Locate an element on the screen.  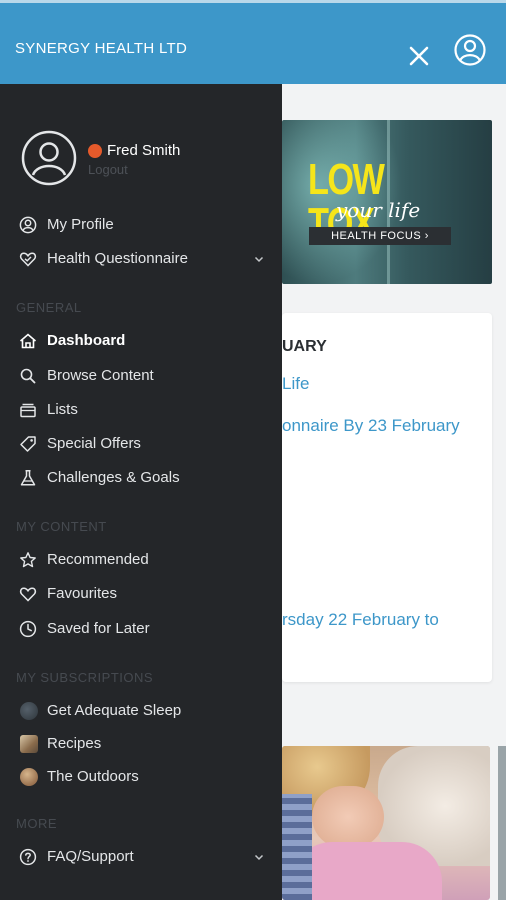
account-button is located at coordinates (470, 50).